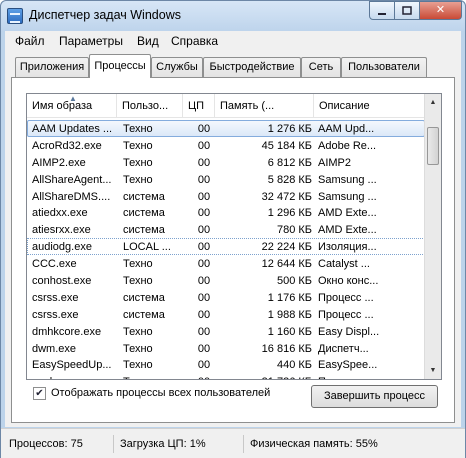  Describe the element at coordinates (384, 67) in the screenshot. I see `tab-users: Пользователи` at that location.